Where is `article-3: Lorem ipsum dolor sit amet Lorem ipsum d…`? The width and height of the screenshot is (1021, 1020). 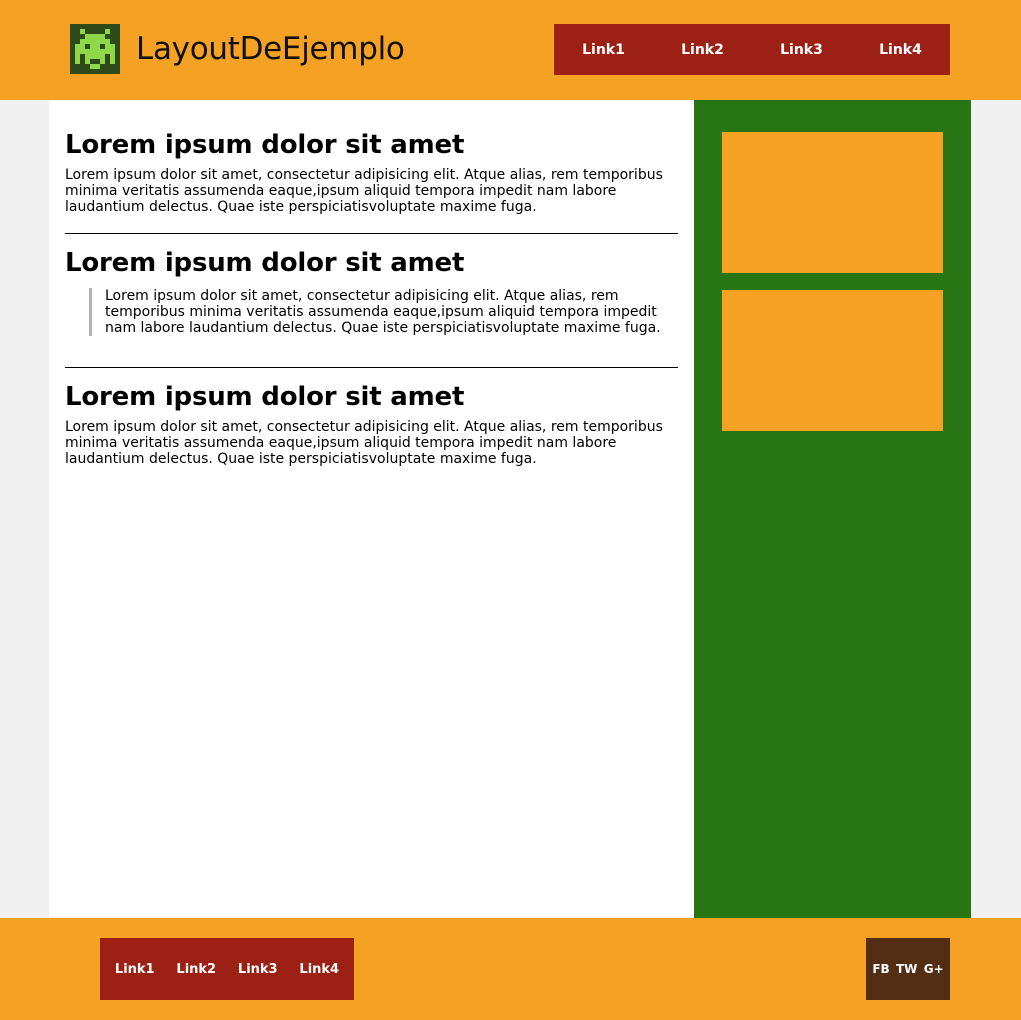
article-3: Lorem ipsum dolor sit amet Lorem ipsum d… is located at coordinates (371, 424).